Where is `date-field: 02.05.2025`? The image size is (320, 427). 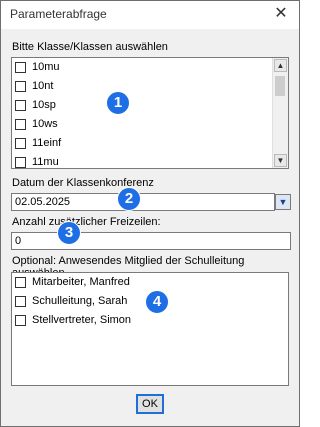 date-field: 02.05.2025 is located at coordinates (143, 202).